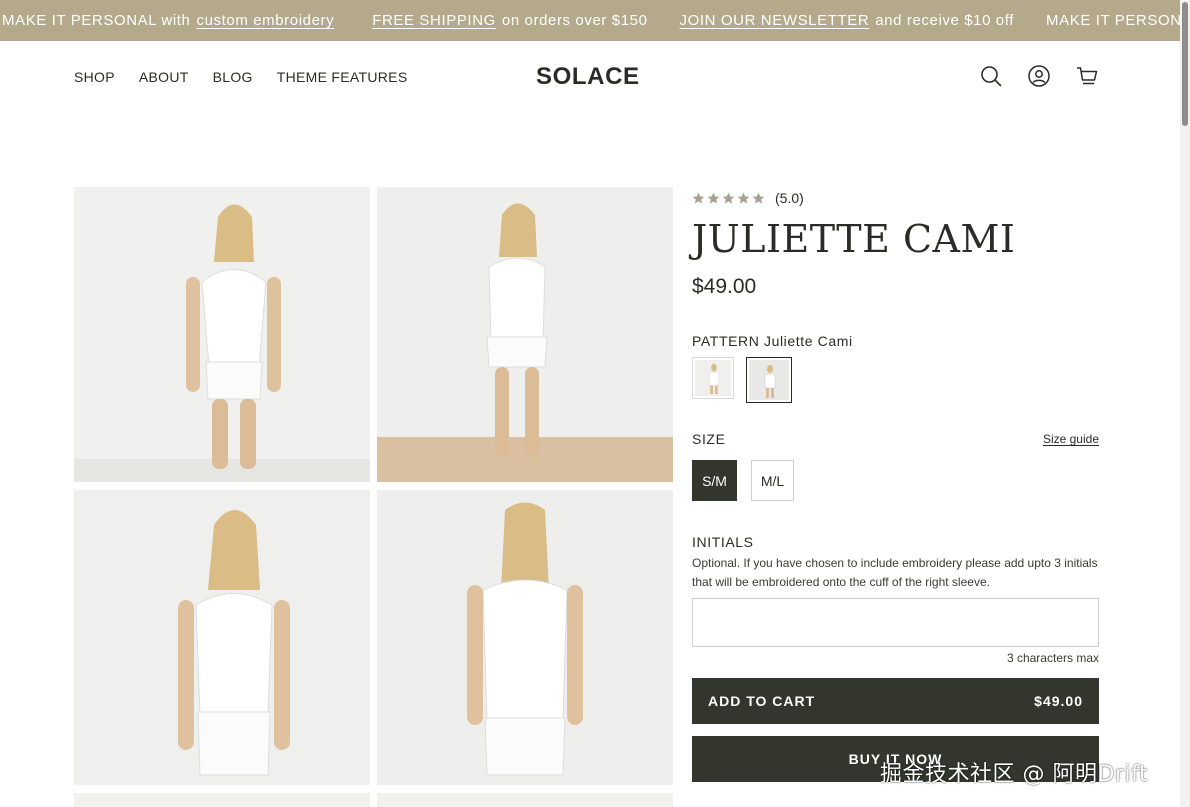 The height and width of the screenshot is (807, 1190). I want to click on size-option-s-m: S/M, so click(714, 480).